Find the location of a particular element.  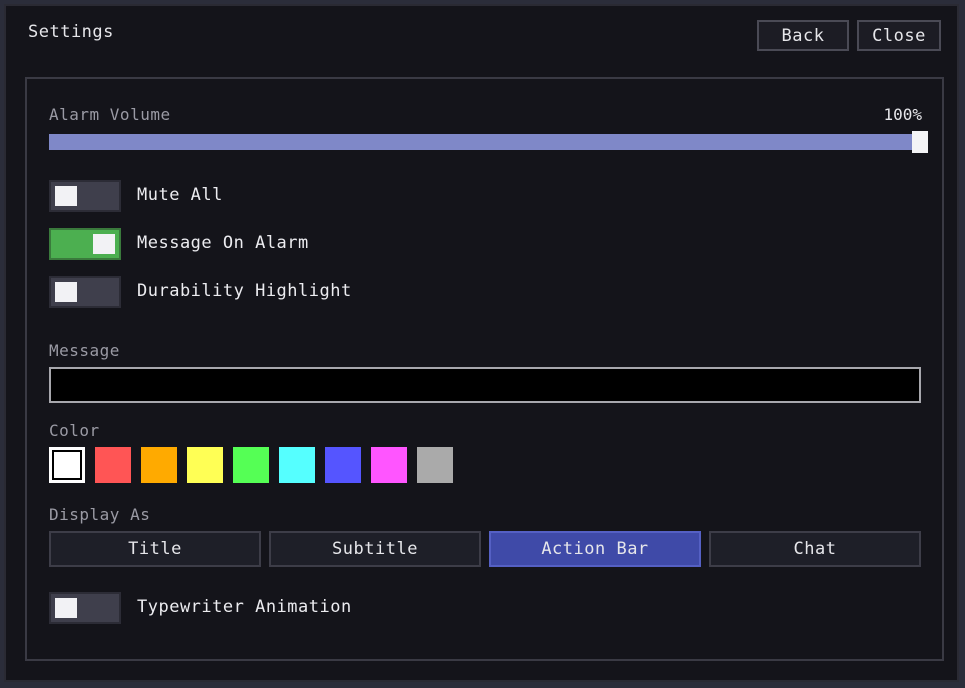

message-on-alarm-label: Message On Alarm is located at coordinates (223, 243).